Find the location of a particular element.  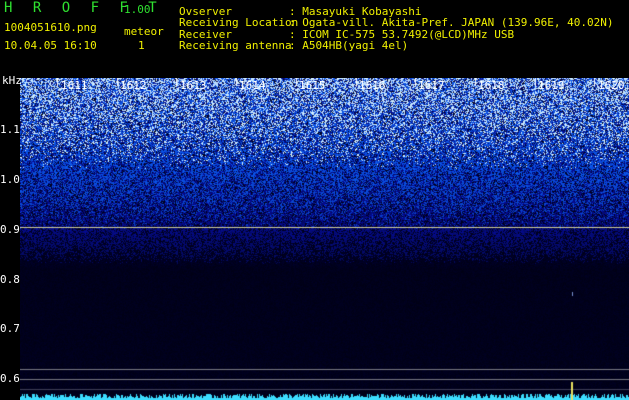

minute-tick-label: 1613 is located at coordinates (193, 85).